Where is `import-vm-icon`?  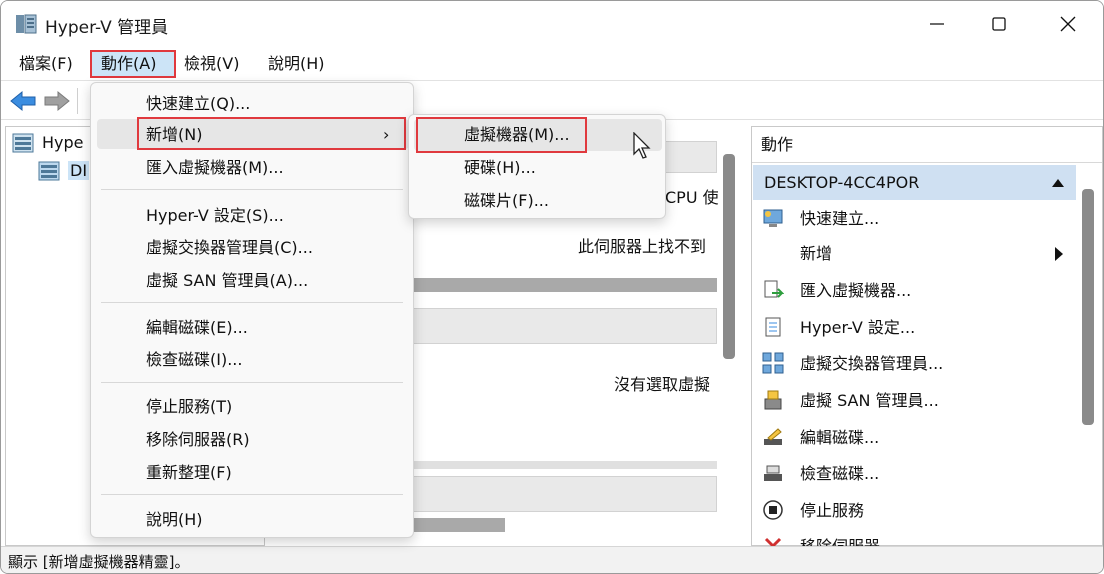 import-vm-icon is located at coordinates (774, 289).